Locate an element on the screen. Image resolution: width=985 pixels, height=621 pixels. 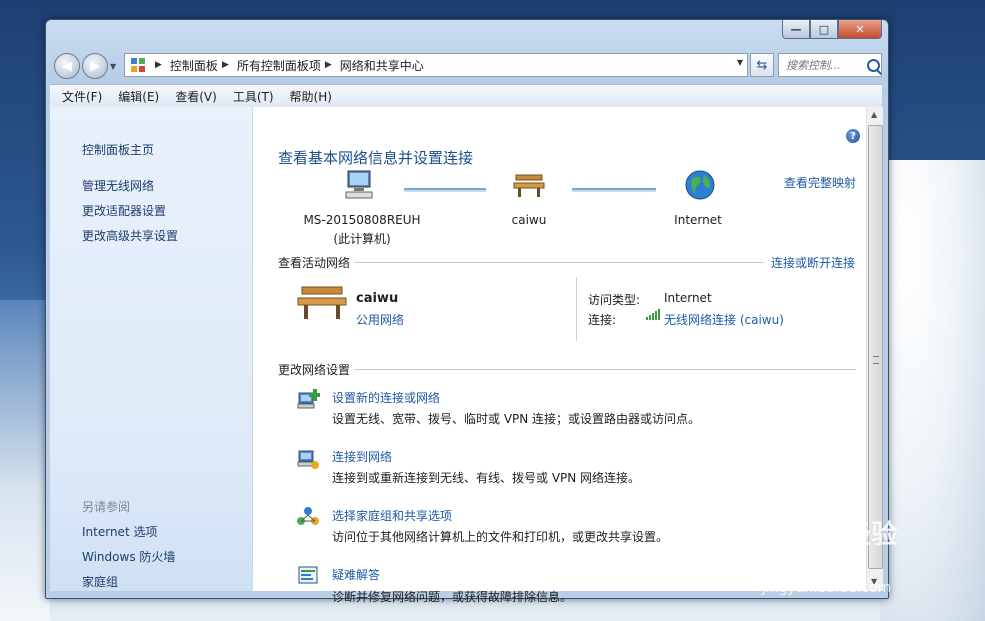
maximize-button: □ is located at coordinates (824, 29).